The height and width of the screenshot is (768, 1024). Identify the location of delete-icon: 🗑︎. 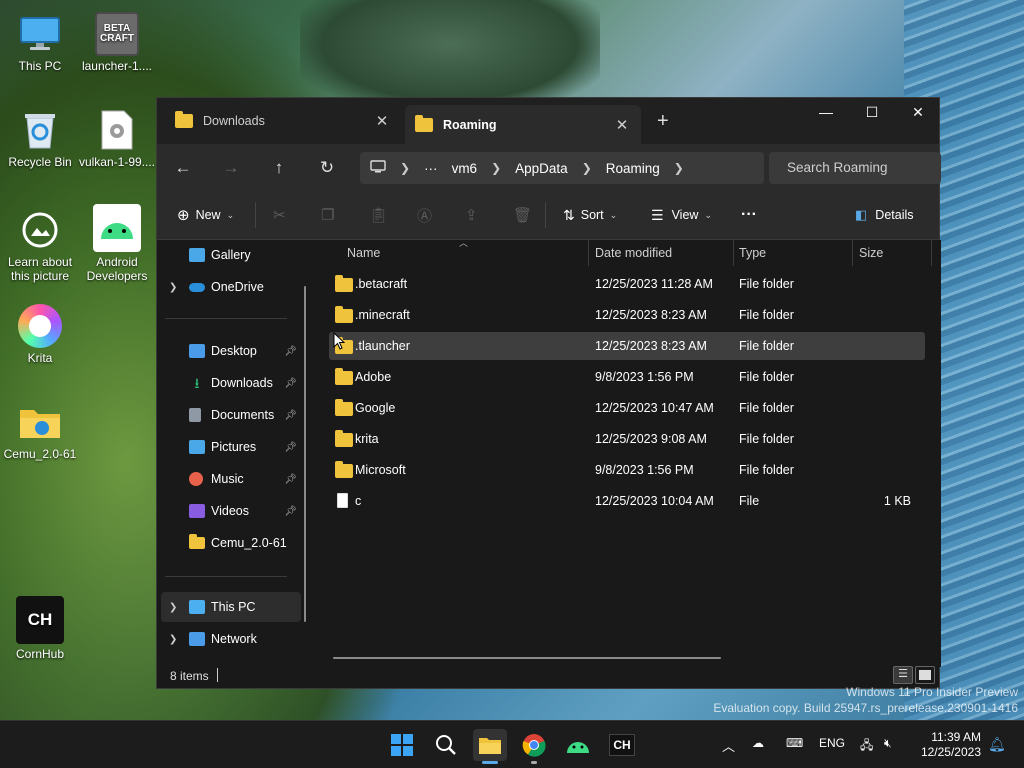
(522, 215).